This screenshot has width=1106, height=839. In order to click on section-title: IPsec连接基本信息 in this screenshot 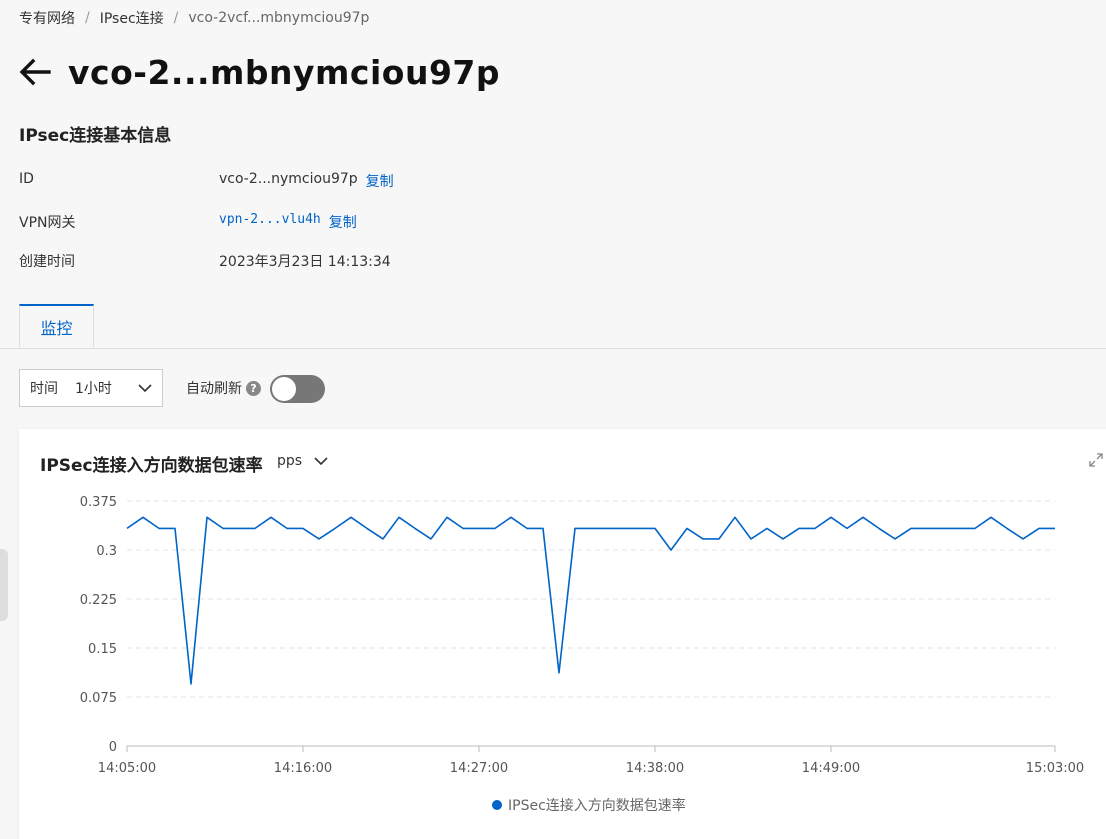, I will do `click(95, 136)`.